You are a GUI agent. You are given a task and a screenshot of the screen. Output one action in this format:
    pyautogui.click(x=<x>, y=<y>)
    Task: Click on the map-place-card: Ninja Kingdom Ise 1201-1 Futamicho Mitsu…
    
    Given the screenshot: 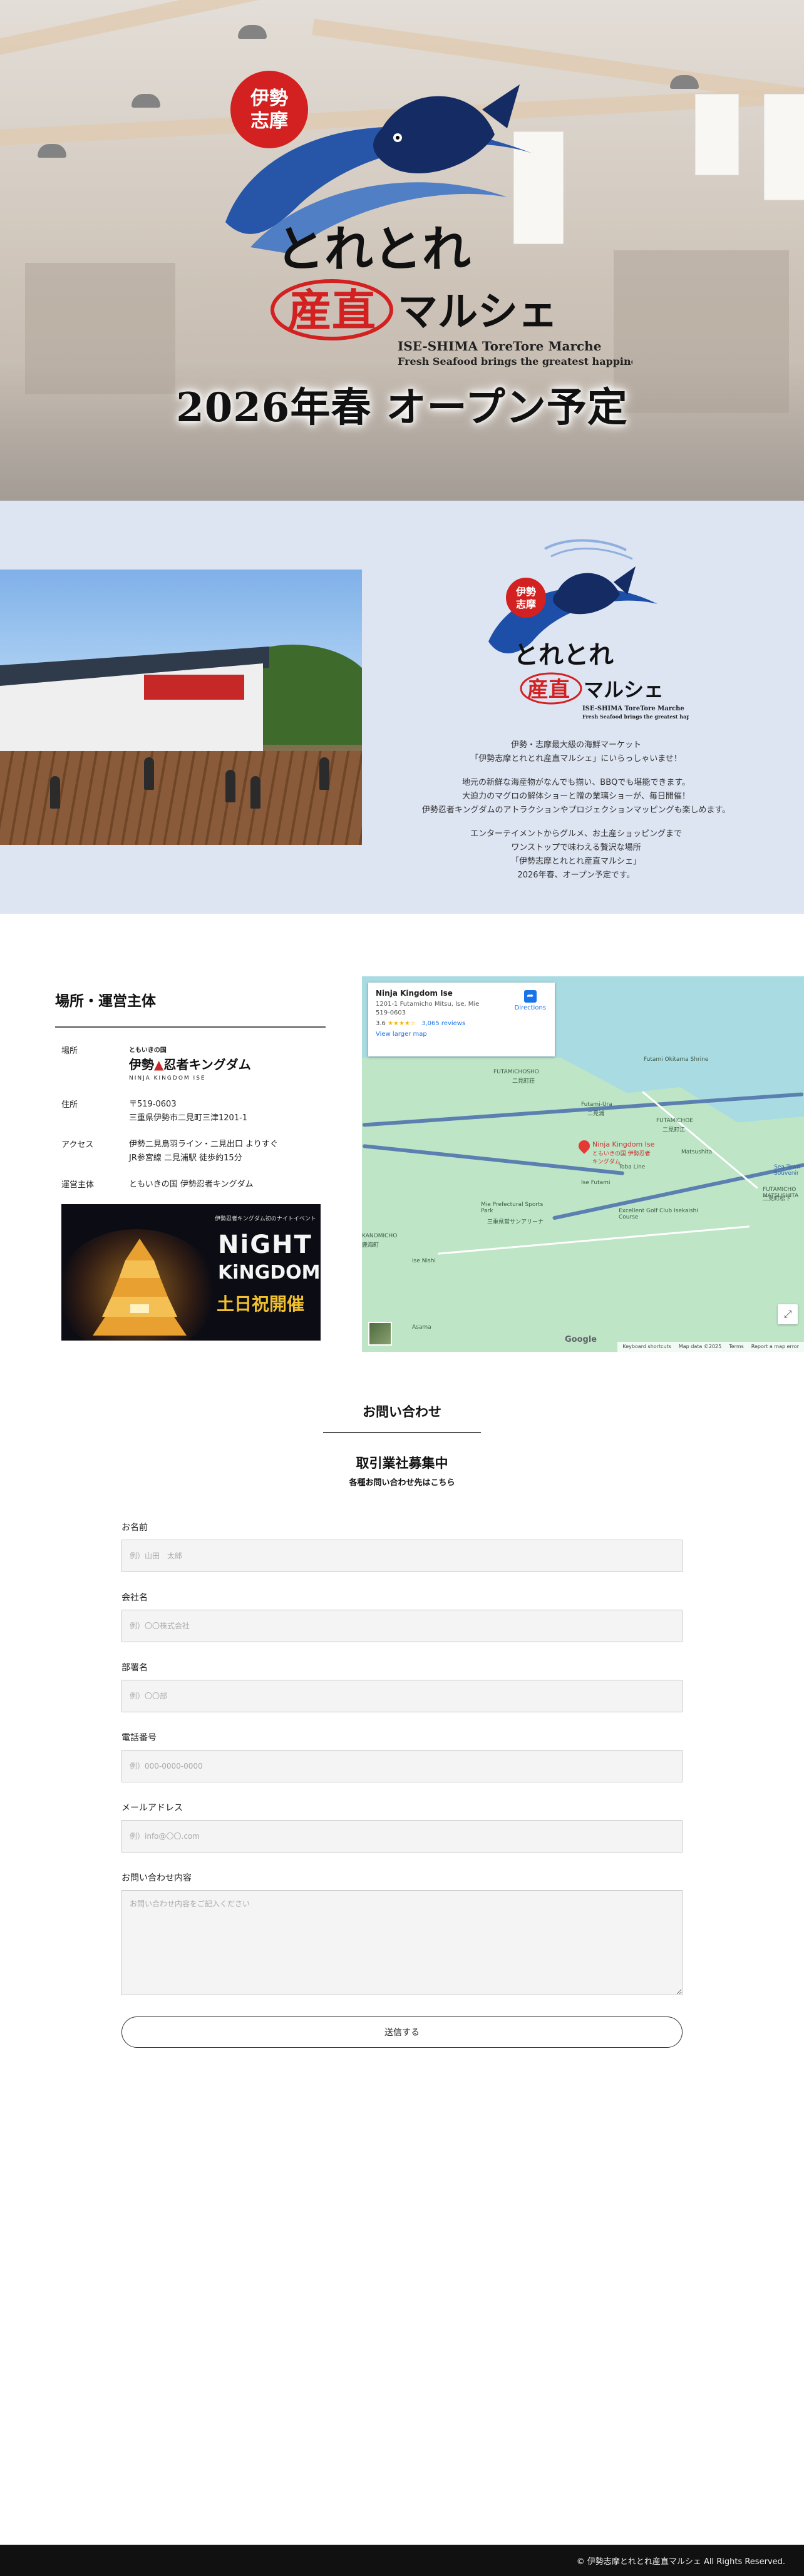 What is the action you would take?
    pyautogui.click(x=461, y=1020)
    